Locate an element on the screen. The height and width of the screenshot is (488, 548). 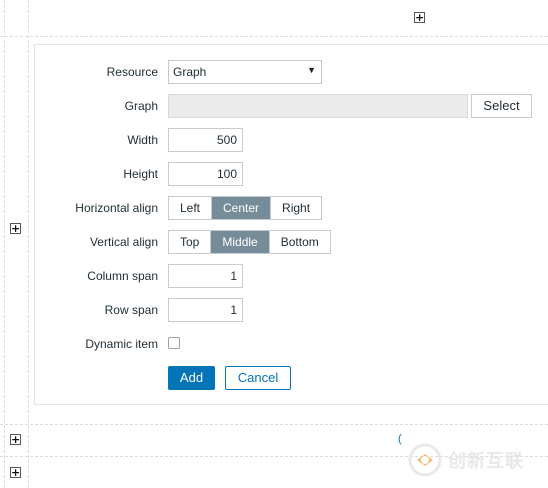
cancel-button: Cancel is located at coordinates (258, 378).